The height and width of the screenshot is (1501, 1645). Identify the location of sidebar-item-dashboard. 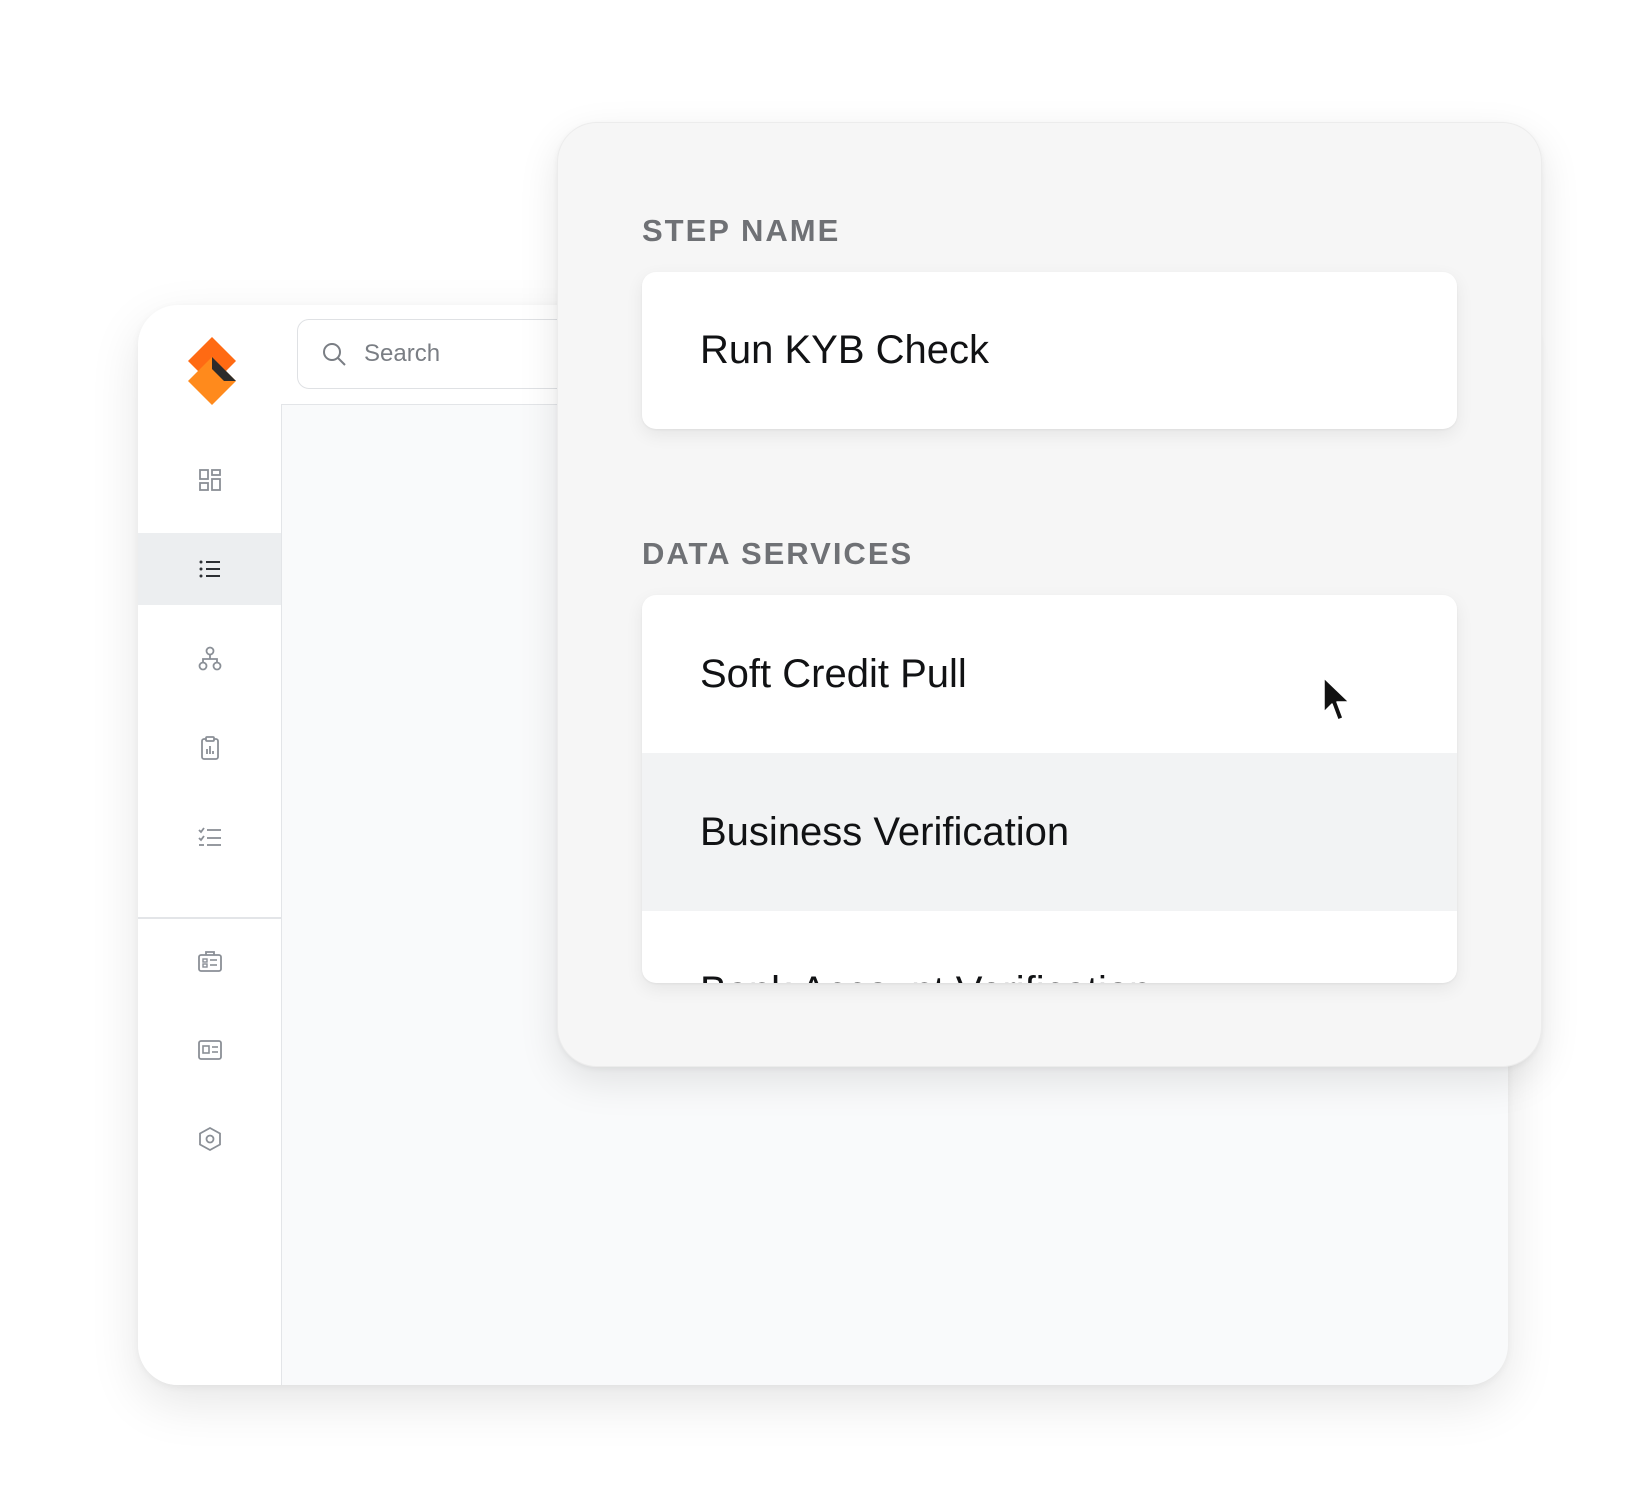
(209, 480).